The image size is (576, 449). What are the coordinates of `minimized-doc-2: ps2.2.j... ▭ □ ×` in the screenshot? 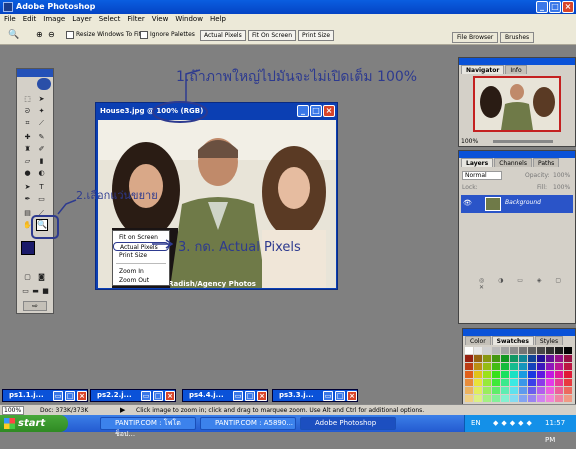 It's located at (133, 395).